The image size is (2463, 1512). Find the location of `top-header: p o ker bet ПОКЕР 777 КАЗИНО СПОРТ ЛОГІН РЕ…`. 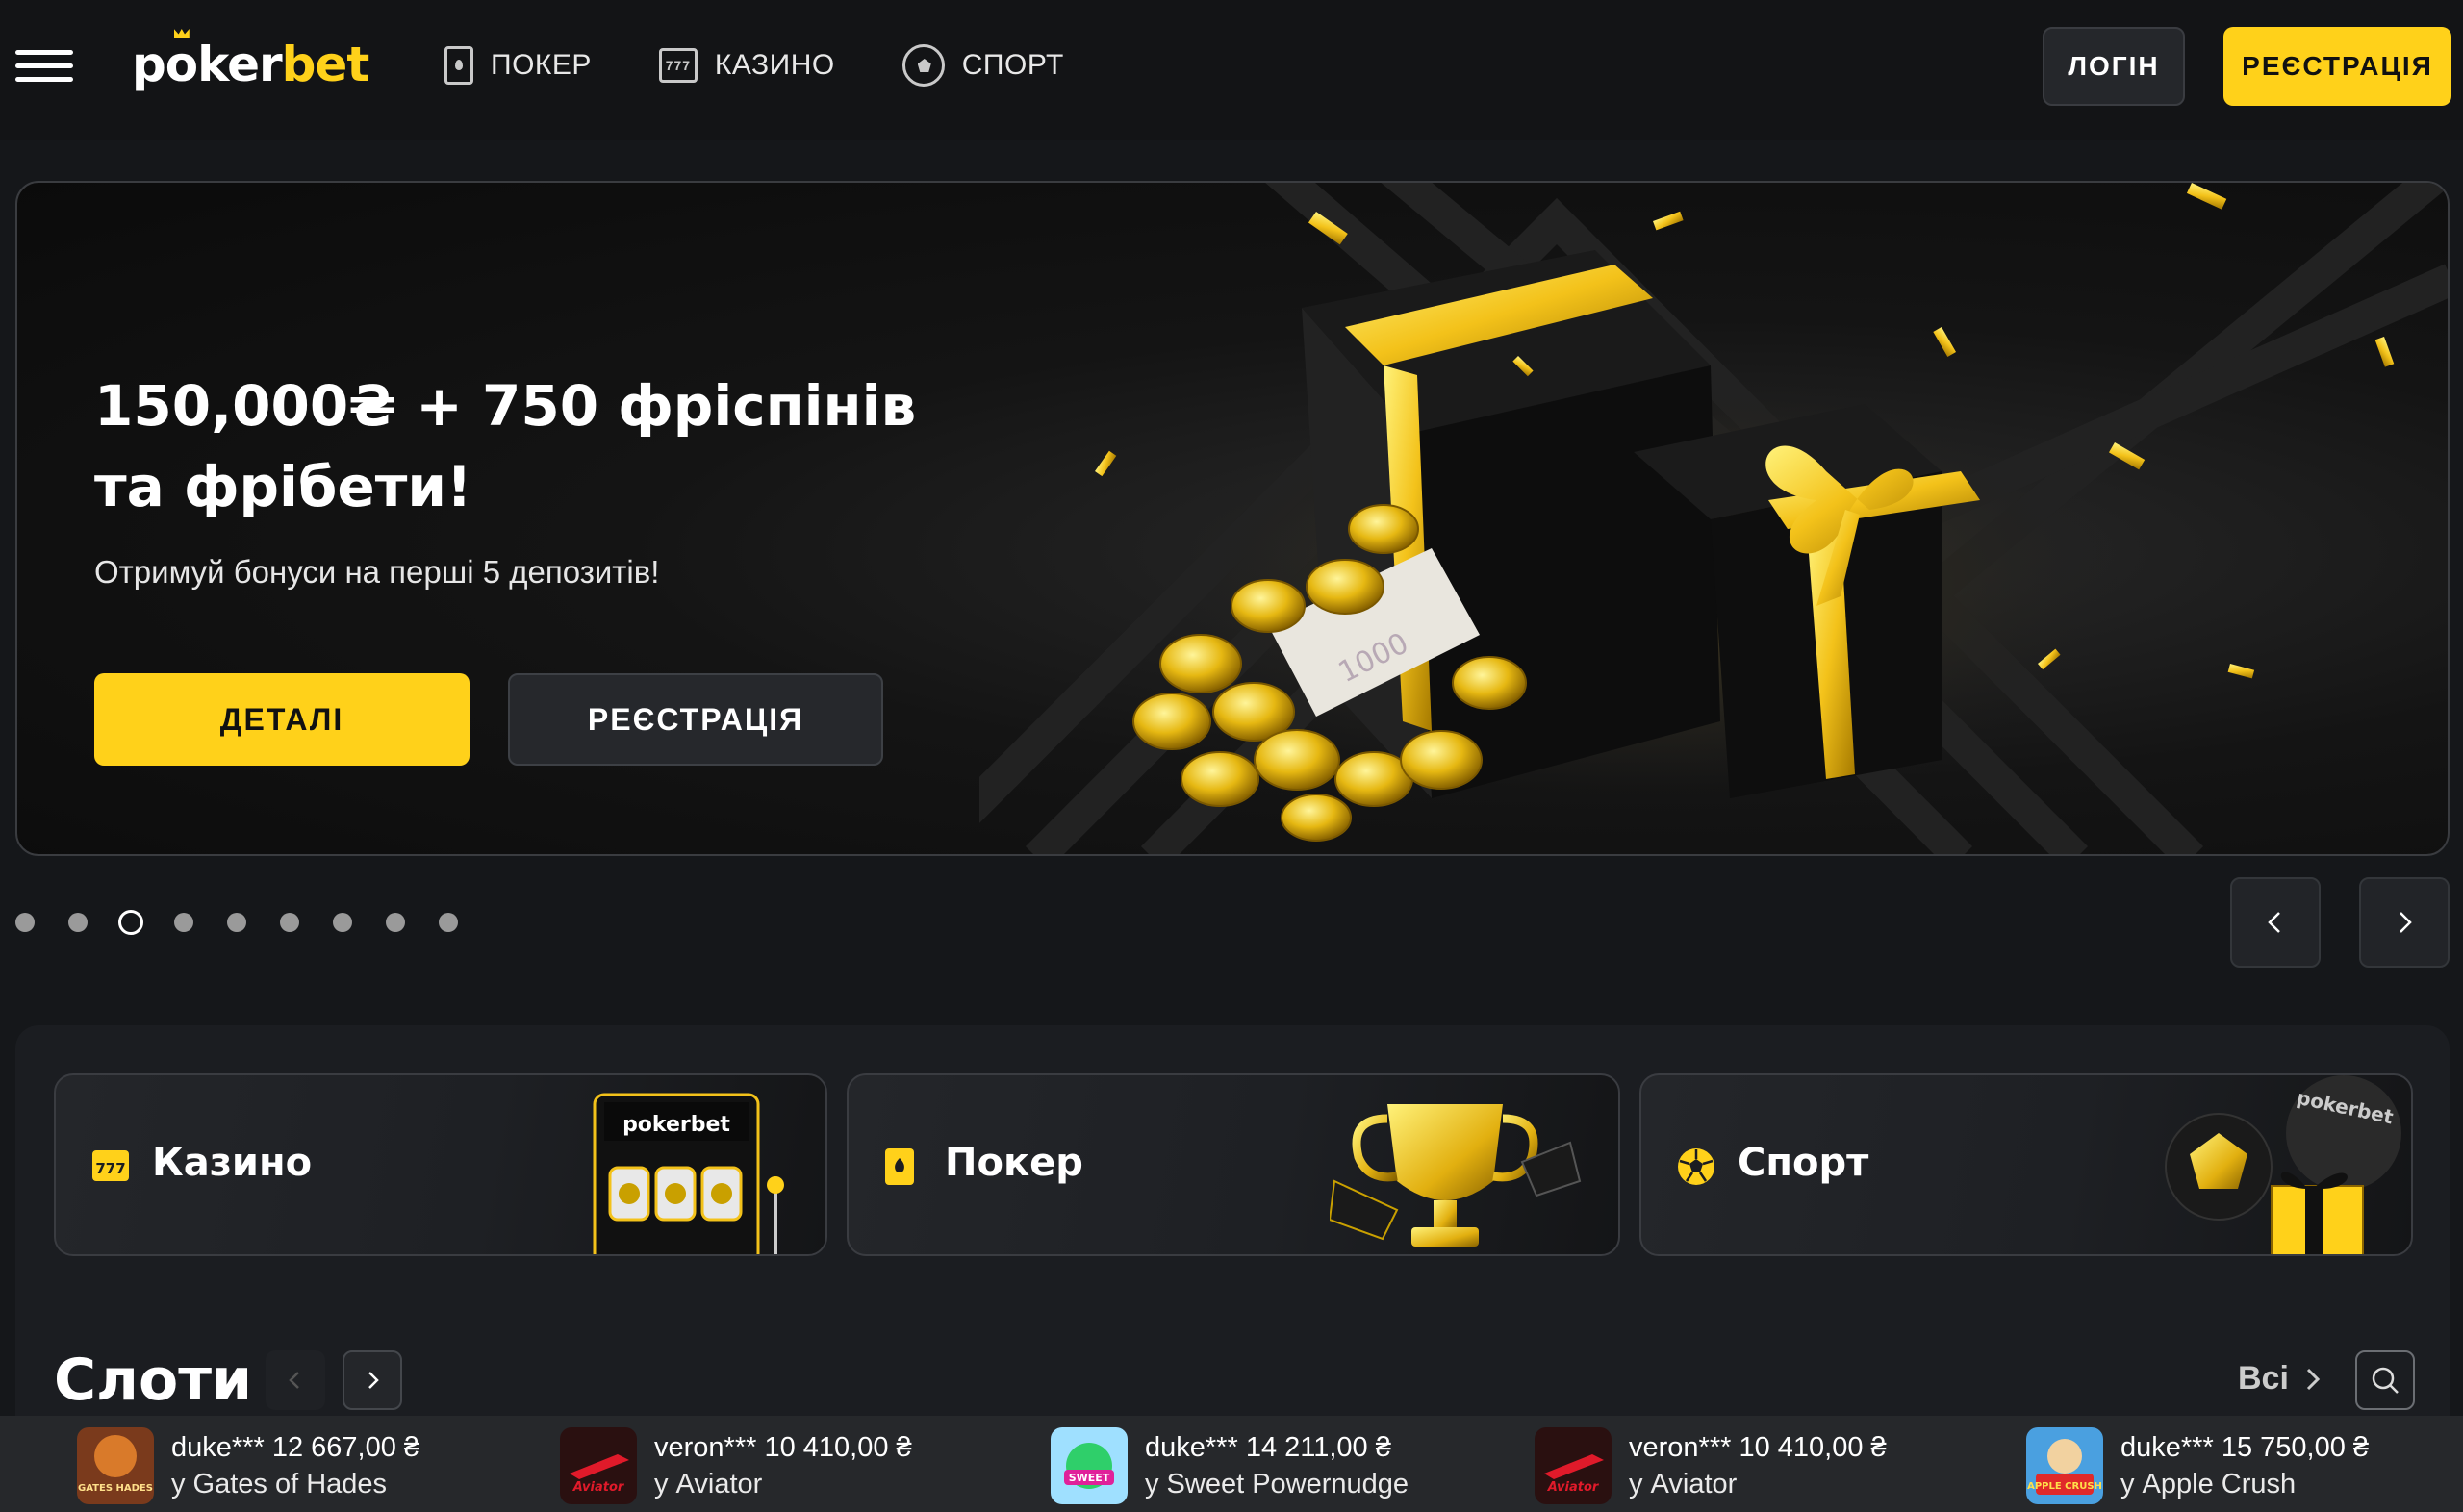

top-header: p o ker bet ПОКЕР 777 КАЗИНО СПОРТ ЛОГІН РЕ… is located at coordinates (1231, 70).